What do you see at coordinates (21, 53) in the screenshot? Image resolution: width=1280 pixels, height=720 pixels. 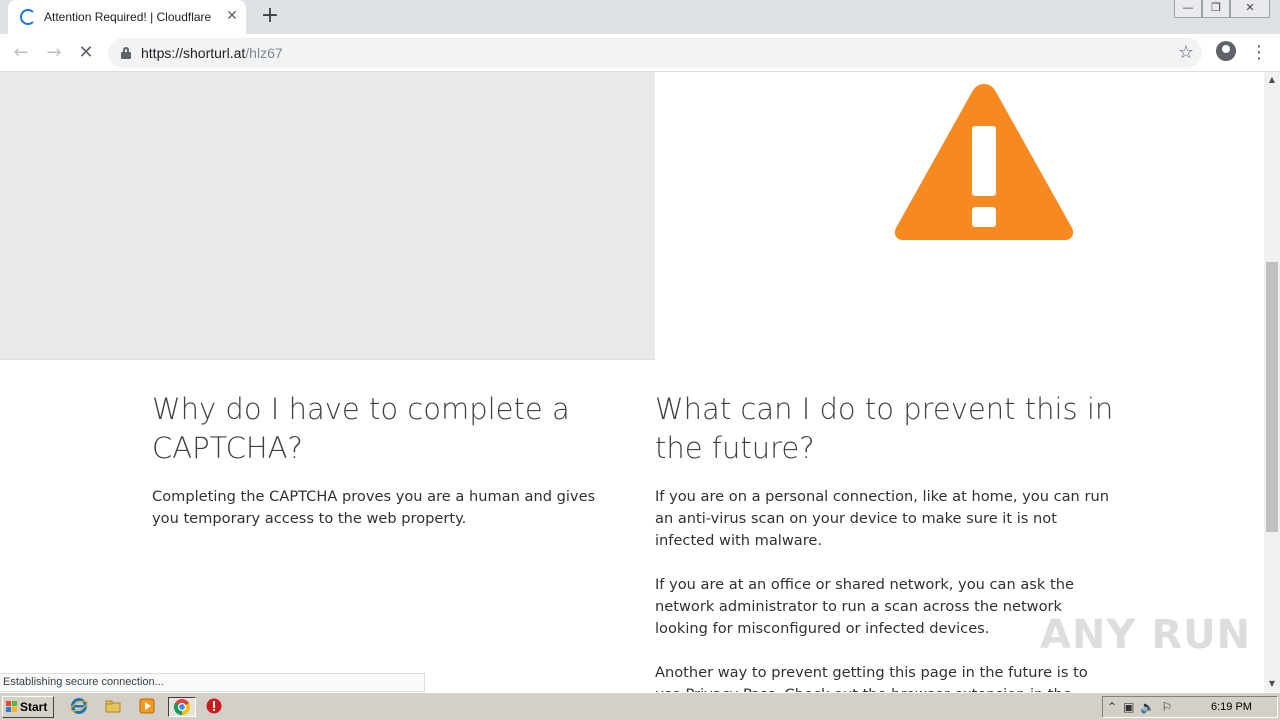 I see `back-button: ←` at bounding box center [21, 53].